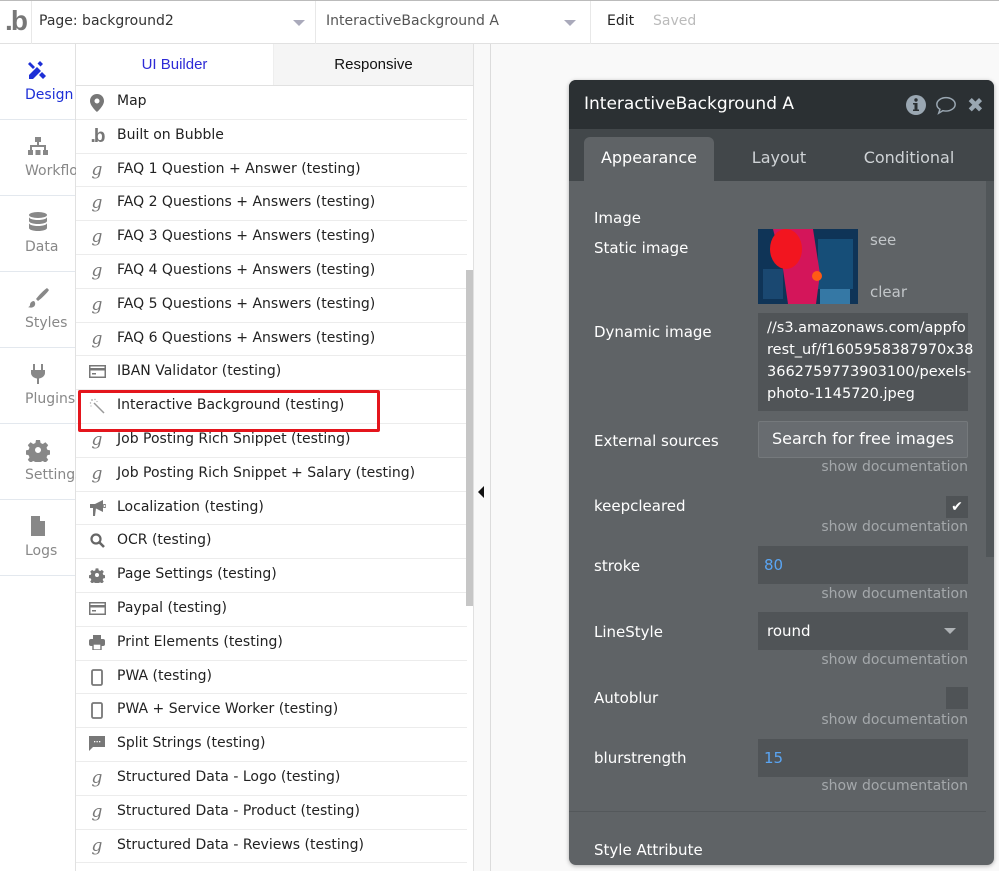 The image size is (999, 871). I want to click on element-list-item-label: Structured Data - Product (testing), so click(238, 810).